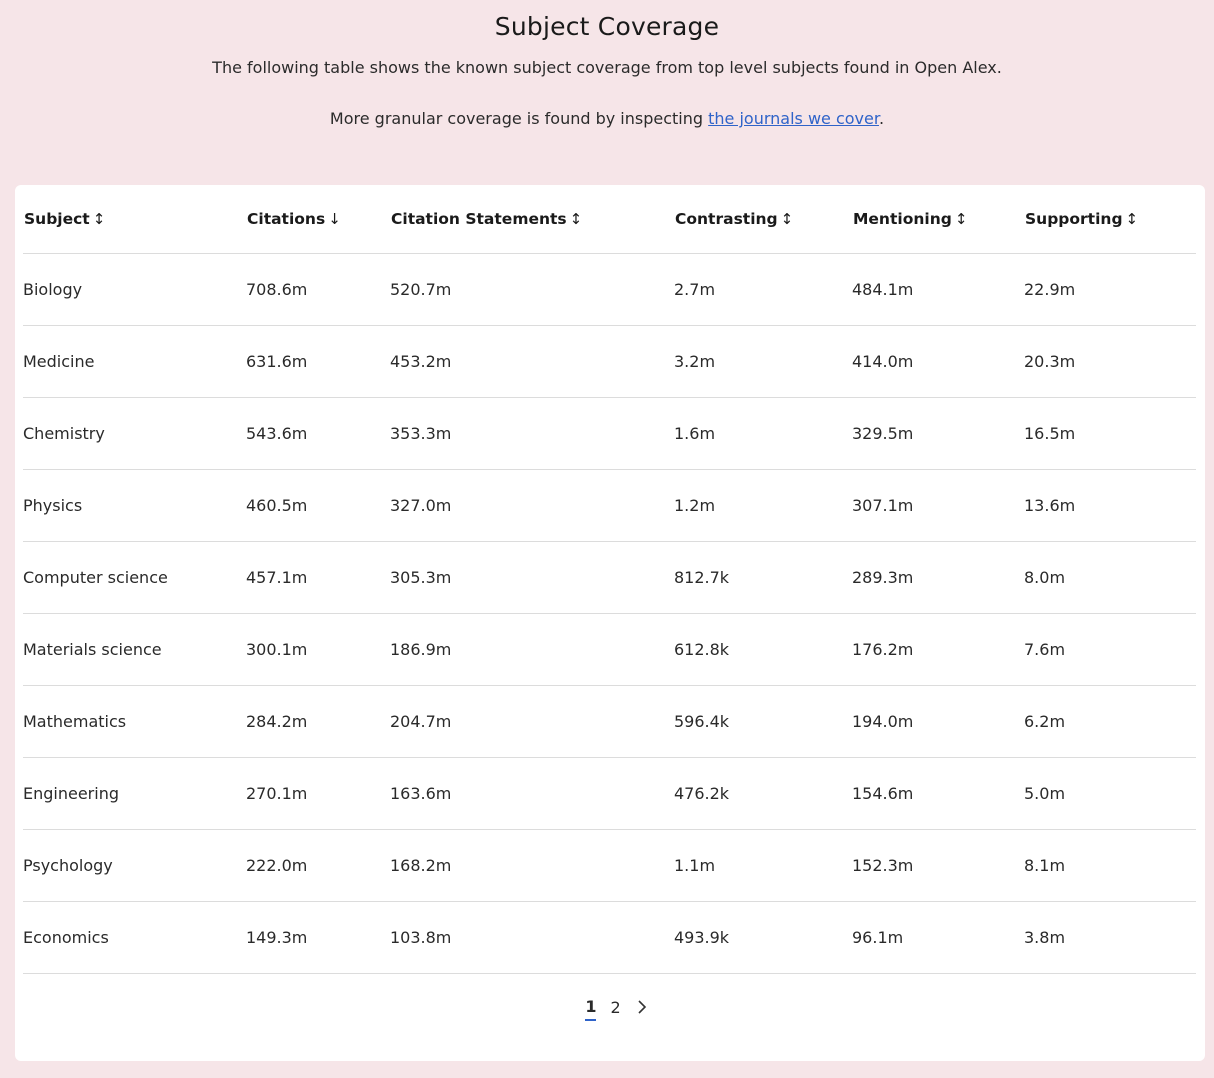 The height and width of the screenshot is (1078, 1214). I want to click on pagination: 1 2, so click(610, 1007).